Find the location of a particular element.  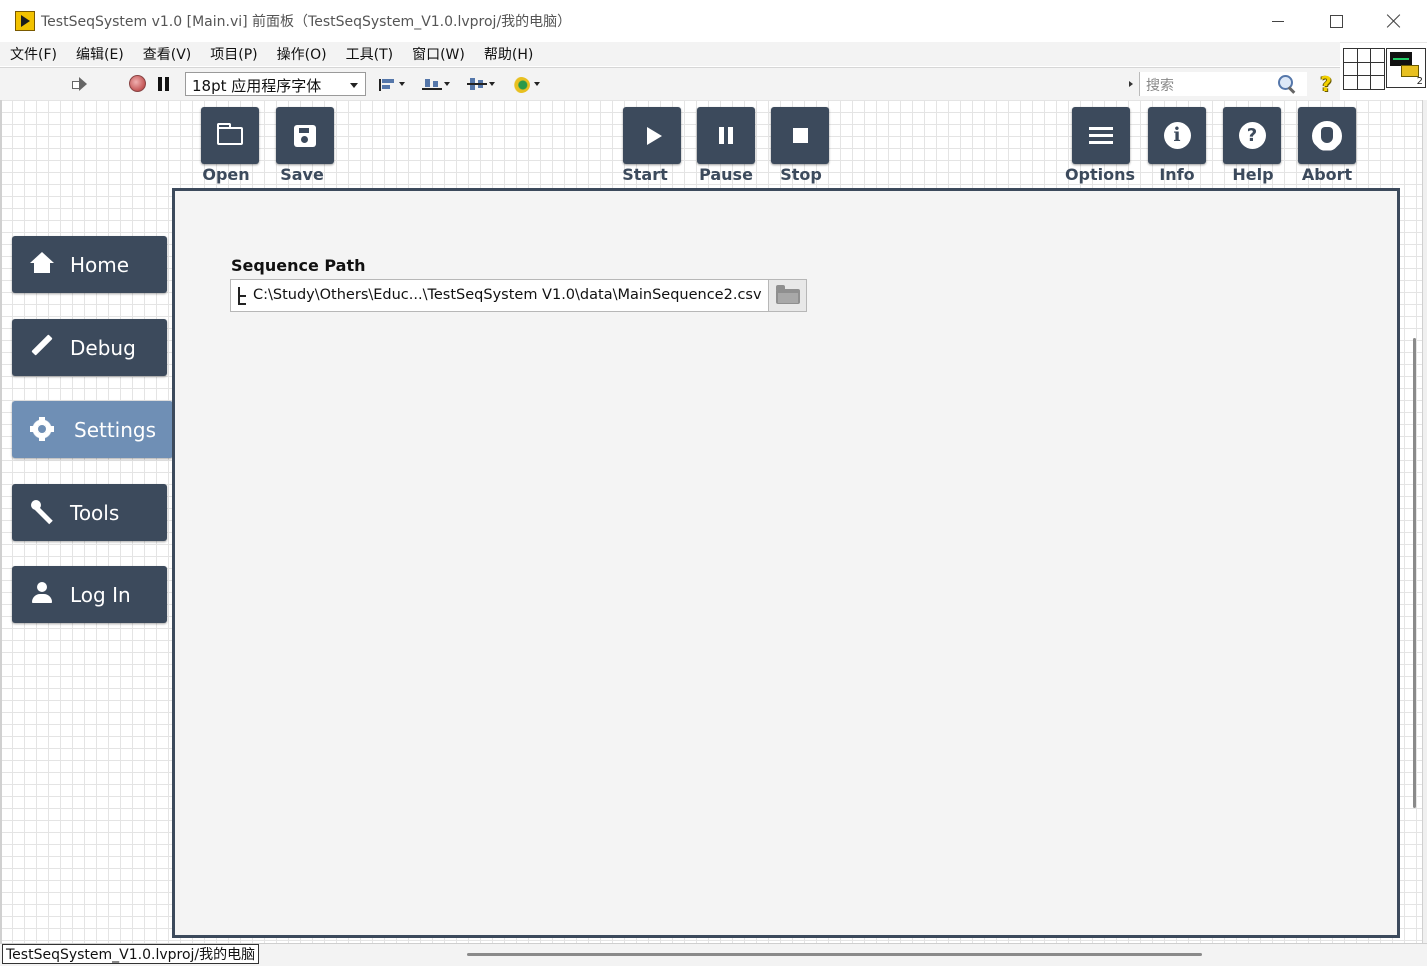

nav-debug-button: Debug is located at coordinates (89, 347).